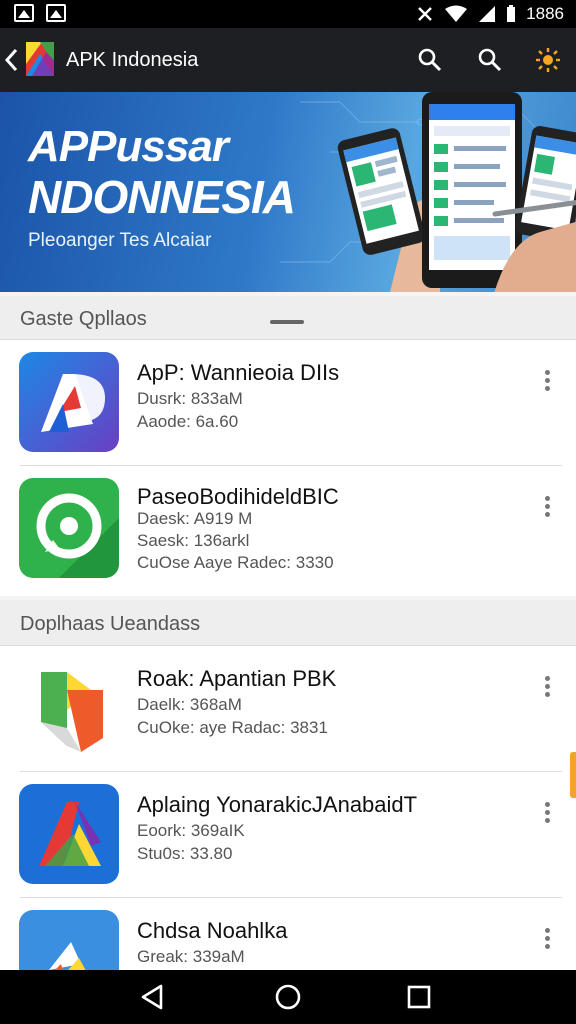 The image size is (576, 1024). I want to click on section-header: Doplhaas Ueandass, so click(288, 623).